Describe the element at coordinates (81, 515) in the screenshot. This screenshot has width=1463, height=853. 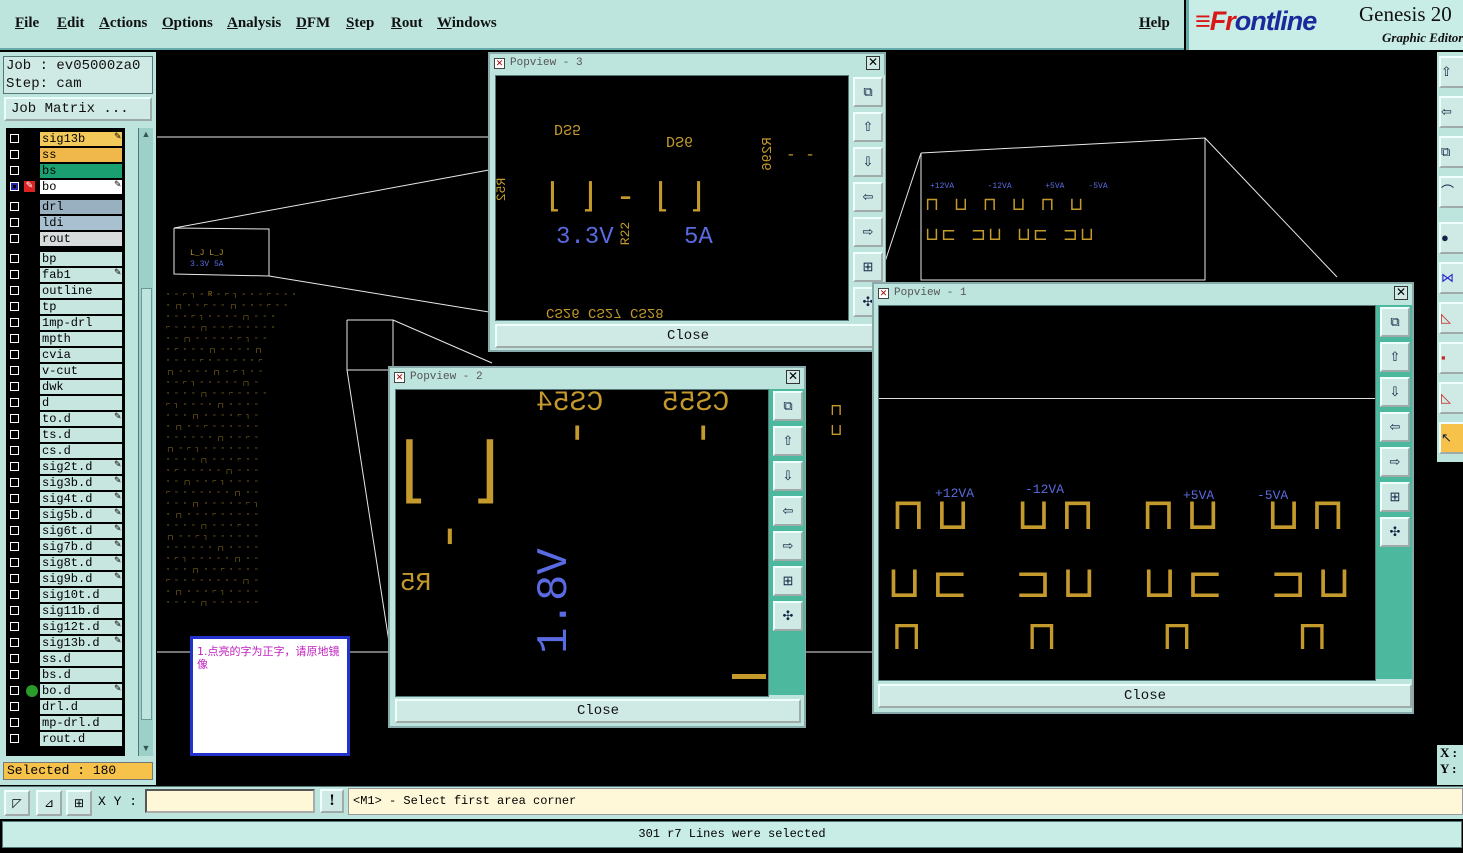
I see `layer-name: sig5b.d` at that location.